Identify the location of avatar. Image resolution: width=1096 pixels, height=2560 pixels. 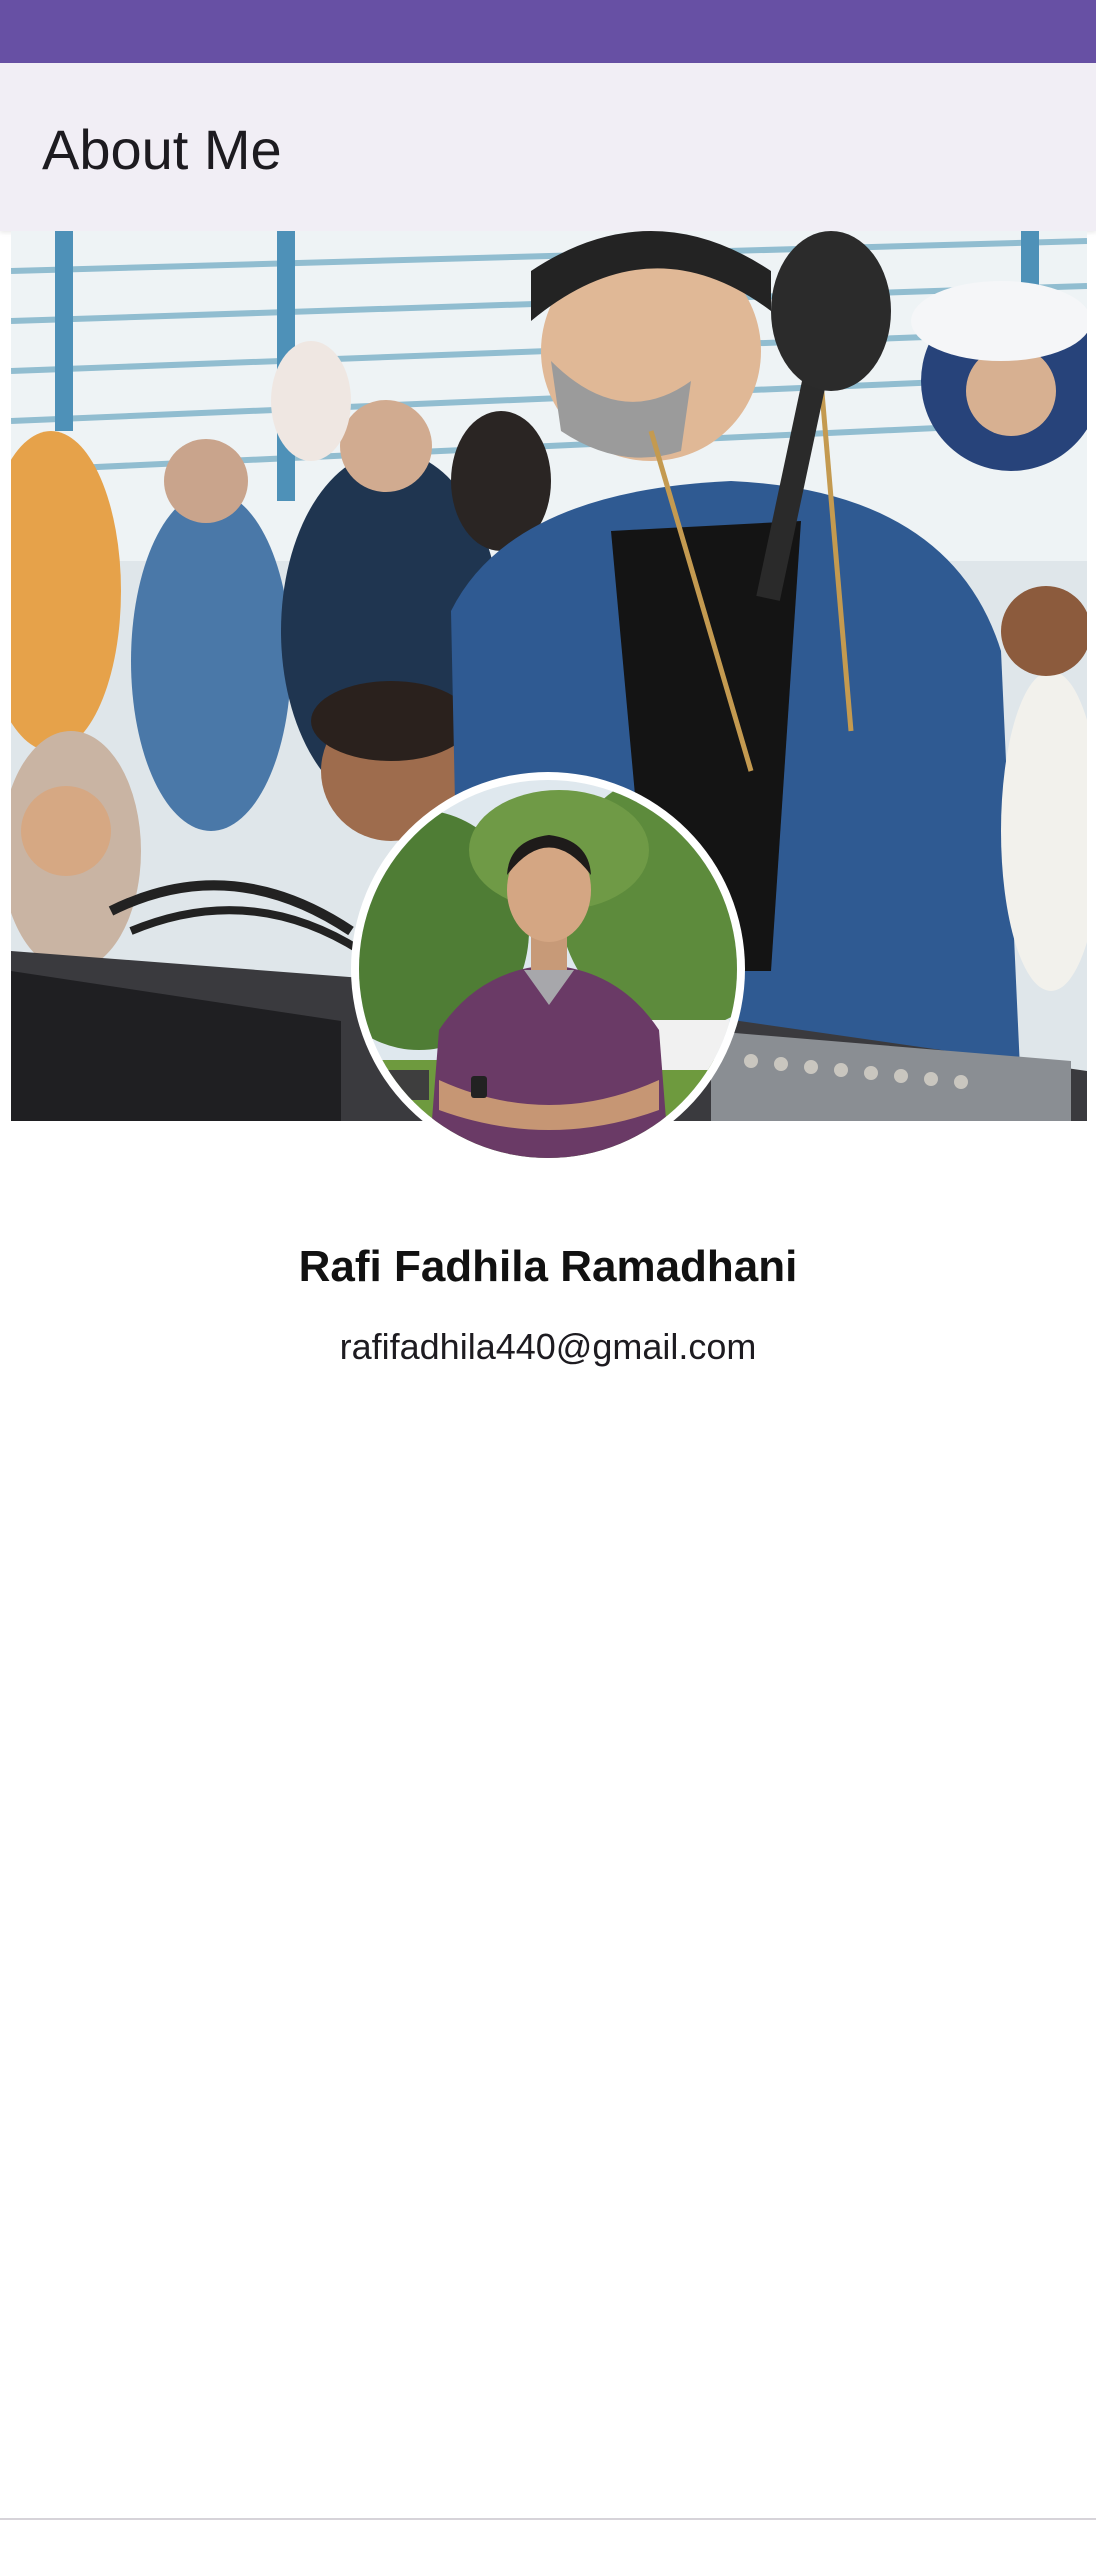
(548, 969).